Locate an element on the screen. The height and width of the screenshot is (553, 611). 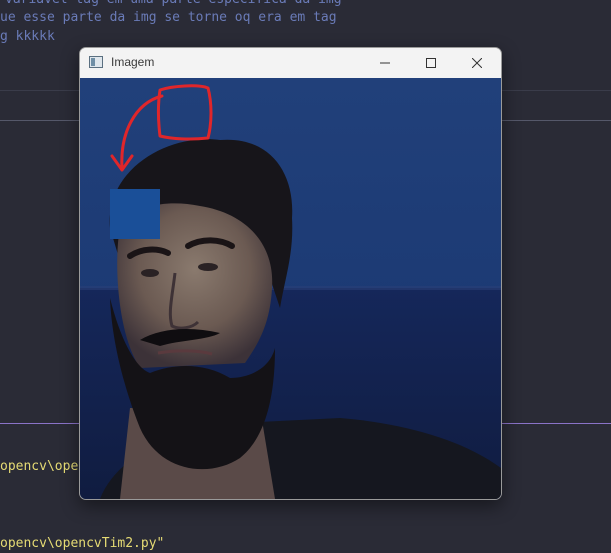
window-titlebar: Imagem is located at coordinates (290, 63).